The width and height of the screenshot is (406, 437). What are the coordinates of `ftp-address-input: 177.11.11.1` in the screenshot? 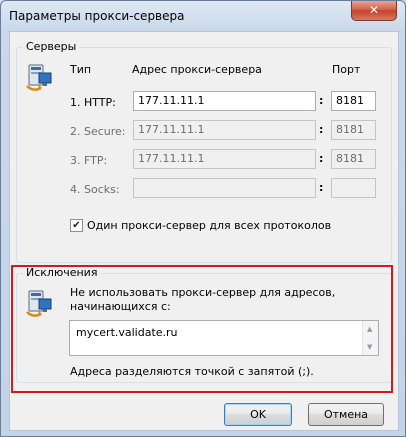 It's located at (224, 159).